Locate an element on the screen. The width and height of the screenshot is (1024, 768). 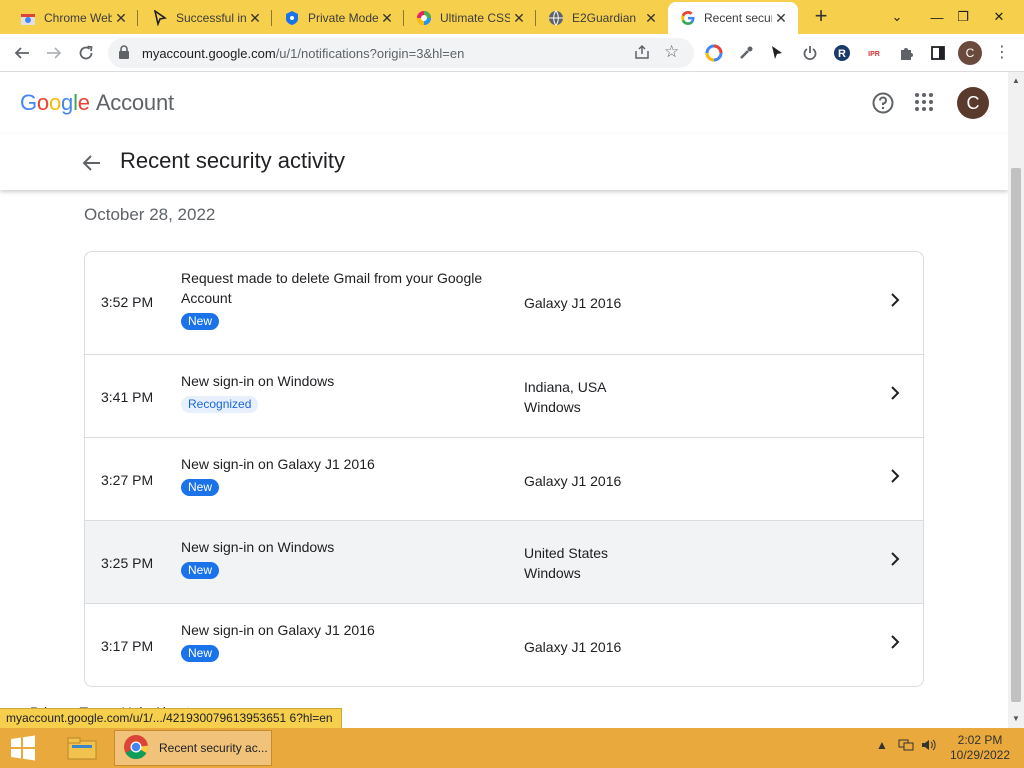
tab-label: Recent security activity is located at coordinates (738, 18).